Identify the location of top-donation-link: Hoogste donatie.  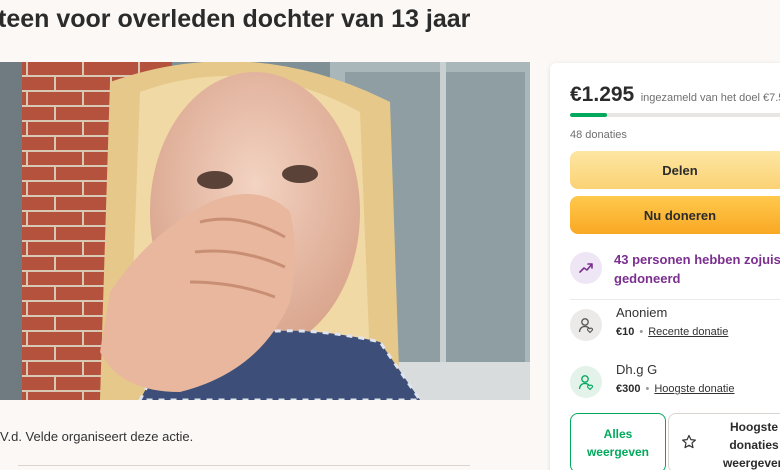
(694, 389).